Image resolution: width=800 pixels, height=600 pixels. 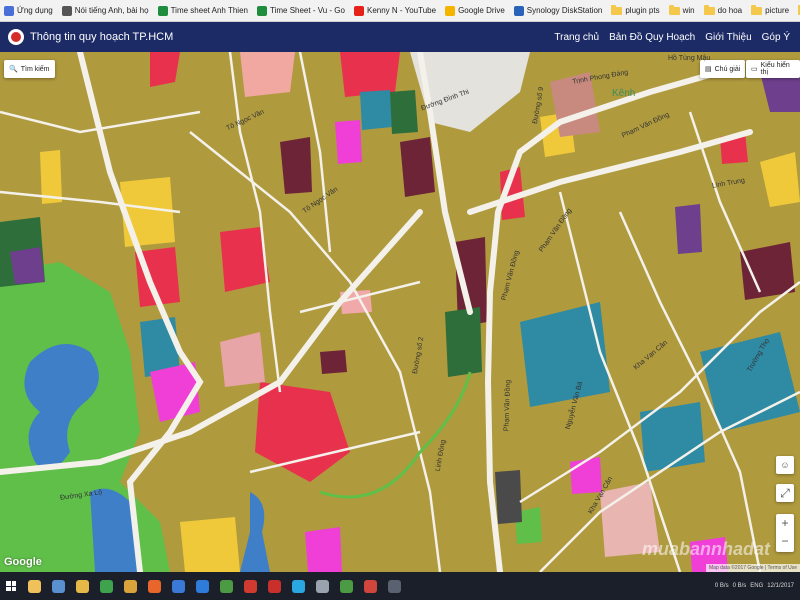 What do you see at coordinates (226, 586) in the screenshot?
I see `chrome-taskbar-button` at bounding box center [226, 586].